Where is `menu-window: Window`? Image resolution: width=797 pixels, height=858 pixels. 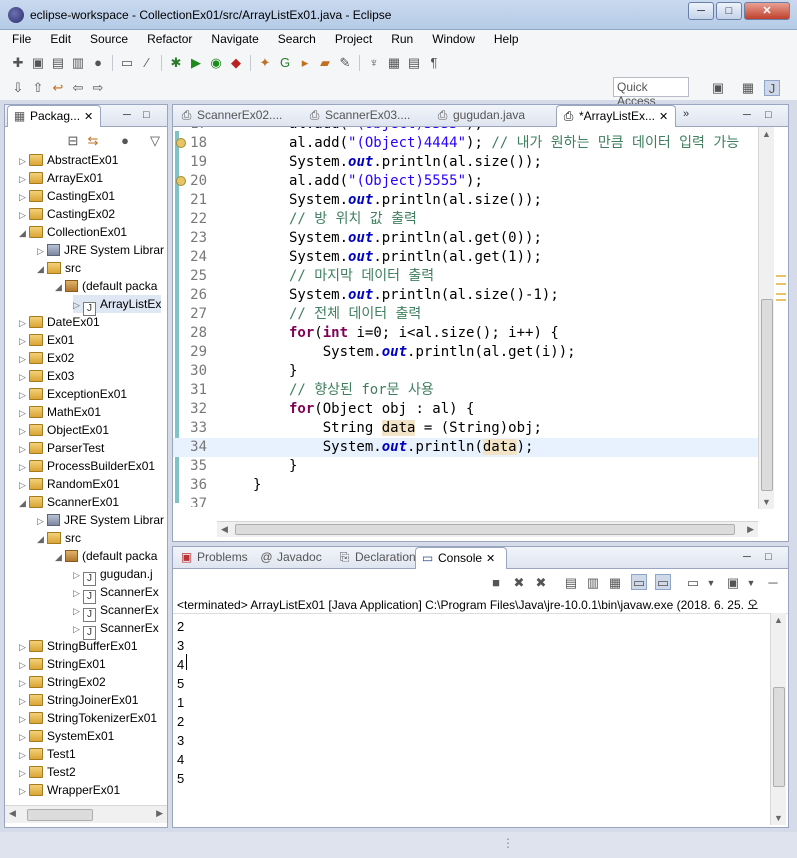
menu-window: Window is located at coordinates (451, 40).